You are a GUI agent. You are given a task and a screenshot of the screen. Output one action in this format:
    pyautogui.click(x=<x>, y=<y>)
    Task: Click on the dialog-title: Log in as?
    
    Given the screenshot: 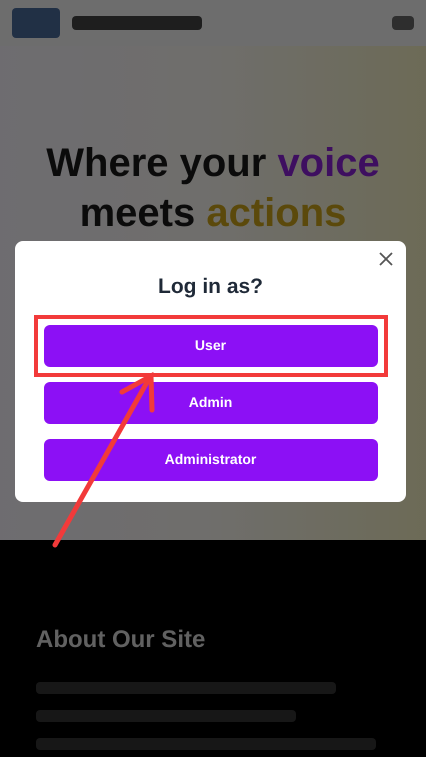 What is the action you would take?
    pyautogui.click(x=210, y=287)
    